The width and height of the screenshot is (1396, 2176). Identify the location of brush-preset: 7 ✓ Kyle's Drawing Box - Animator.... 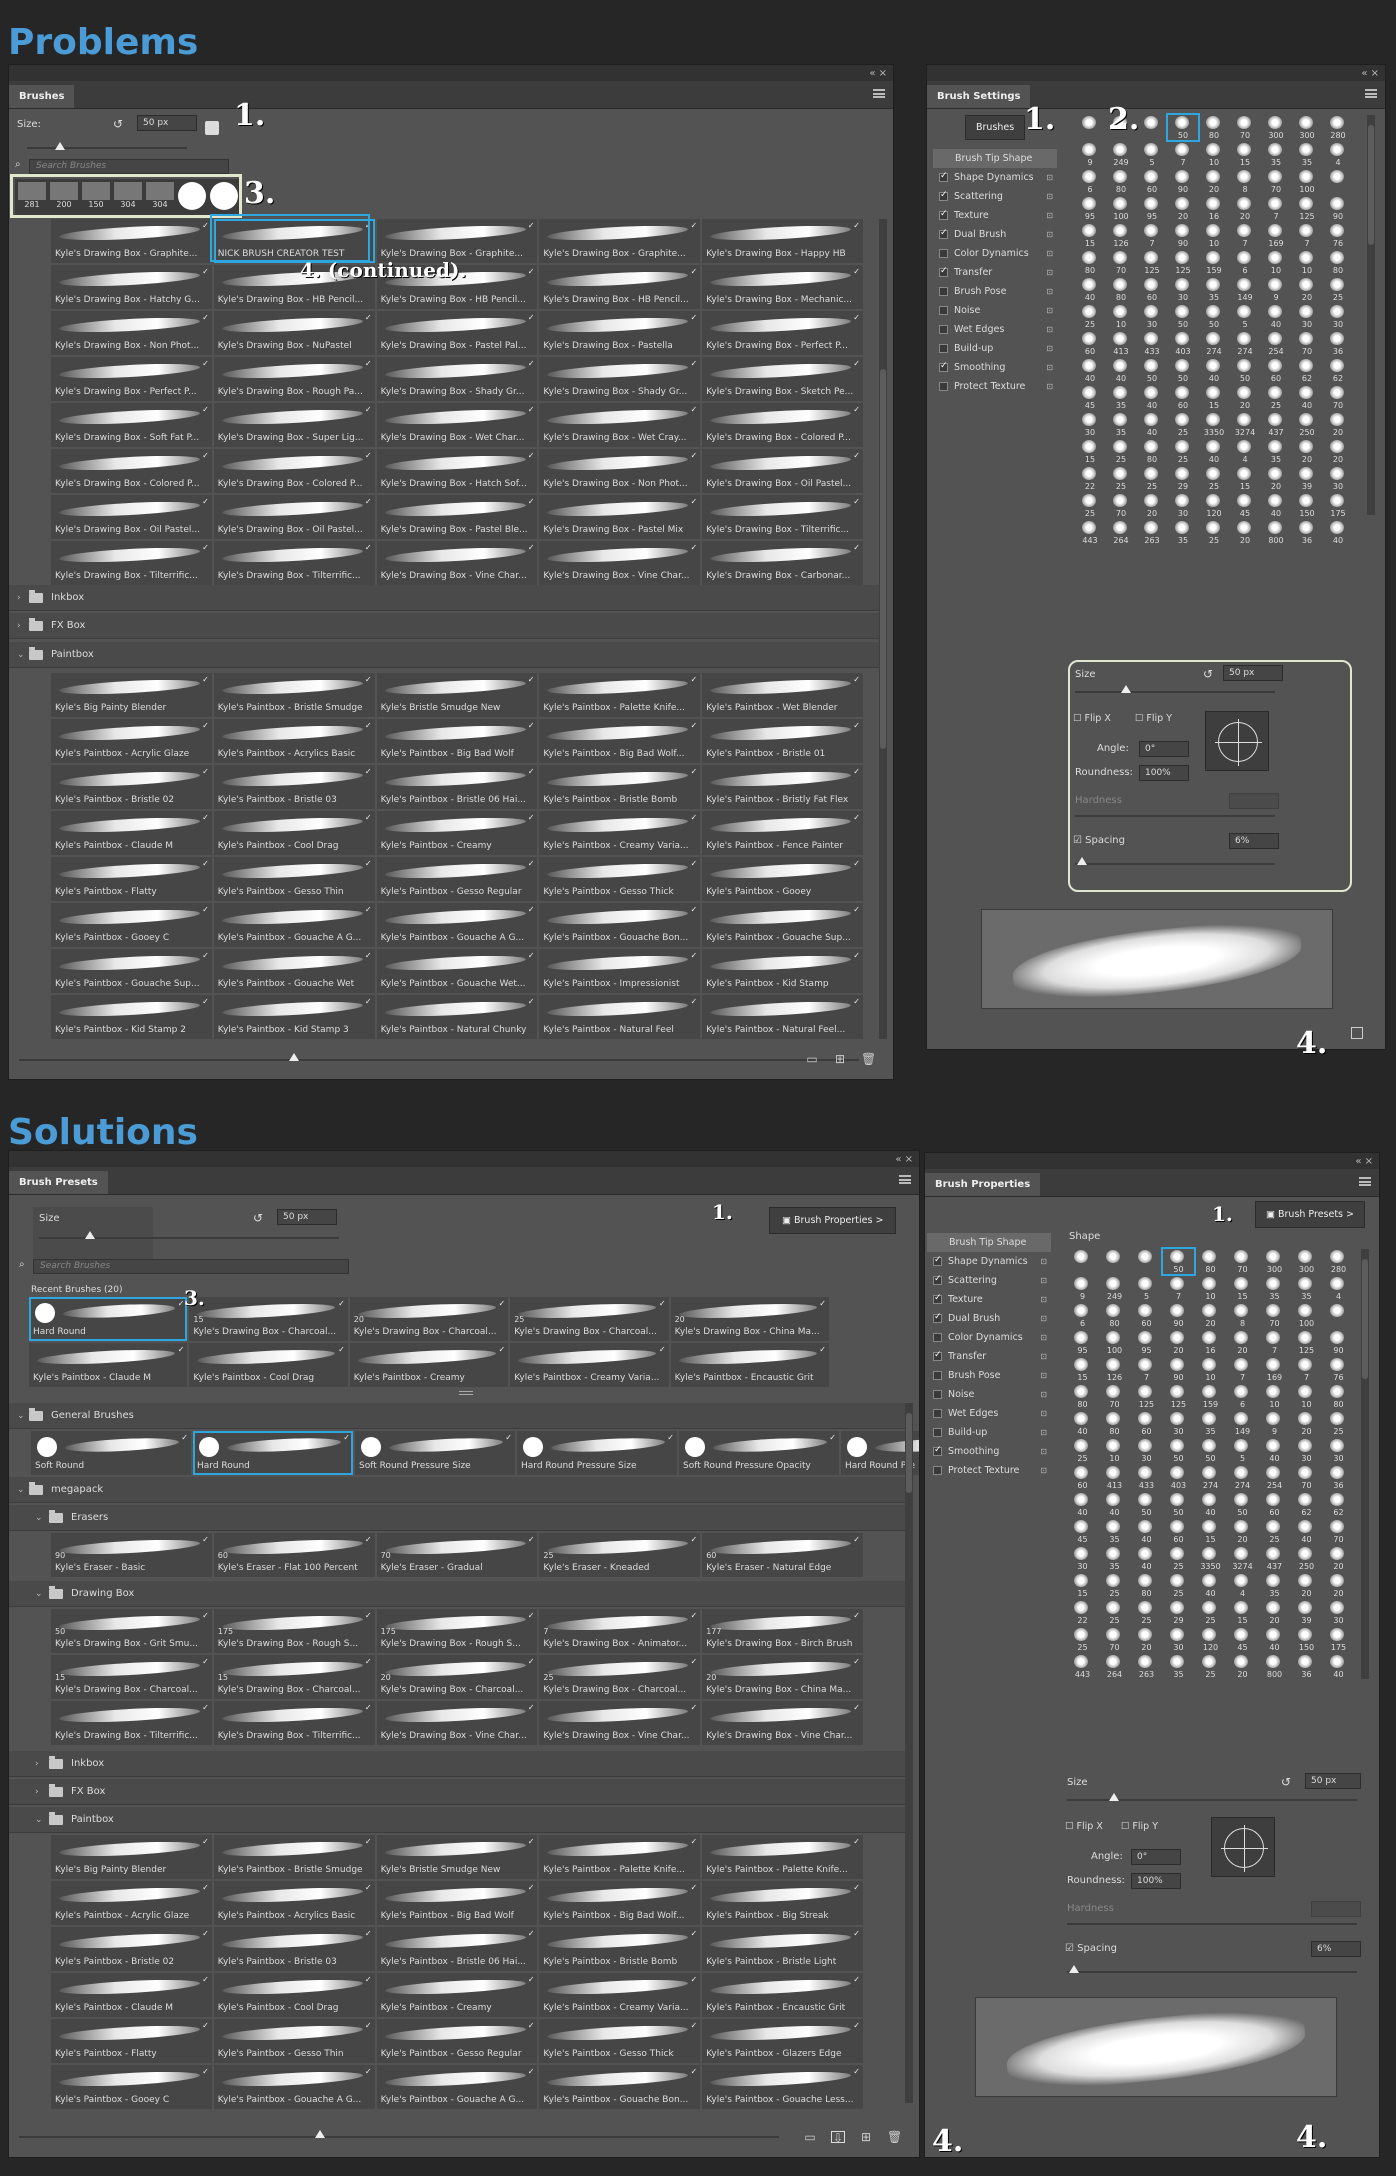
(620, 1631).